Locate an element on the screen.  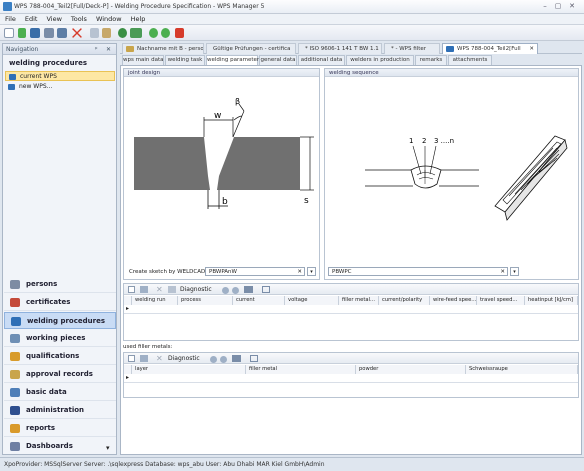
nav-basic-data: basic data is located at coordinates (60, 392).